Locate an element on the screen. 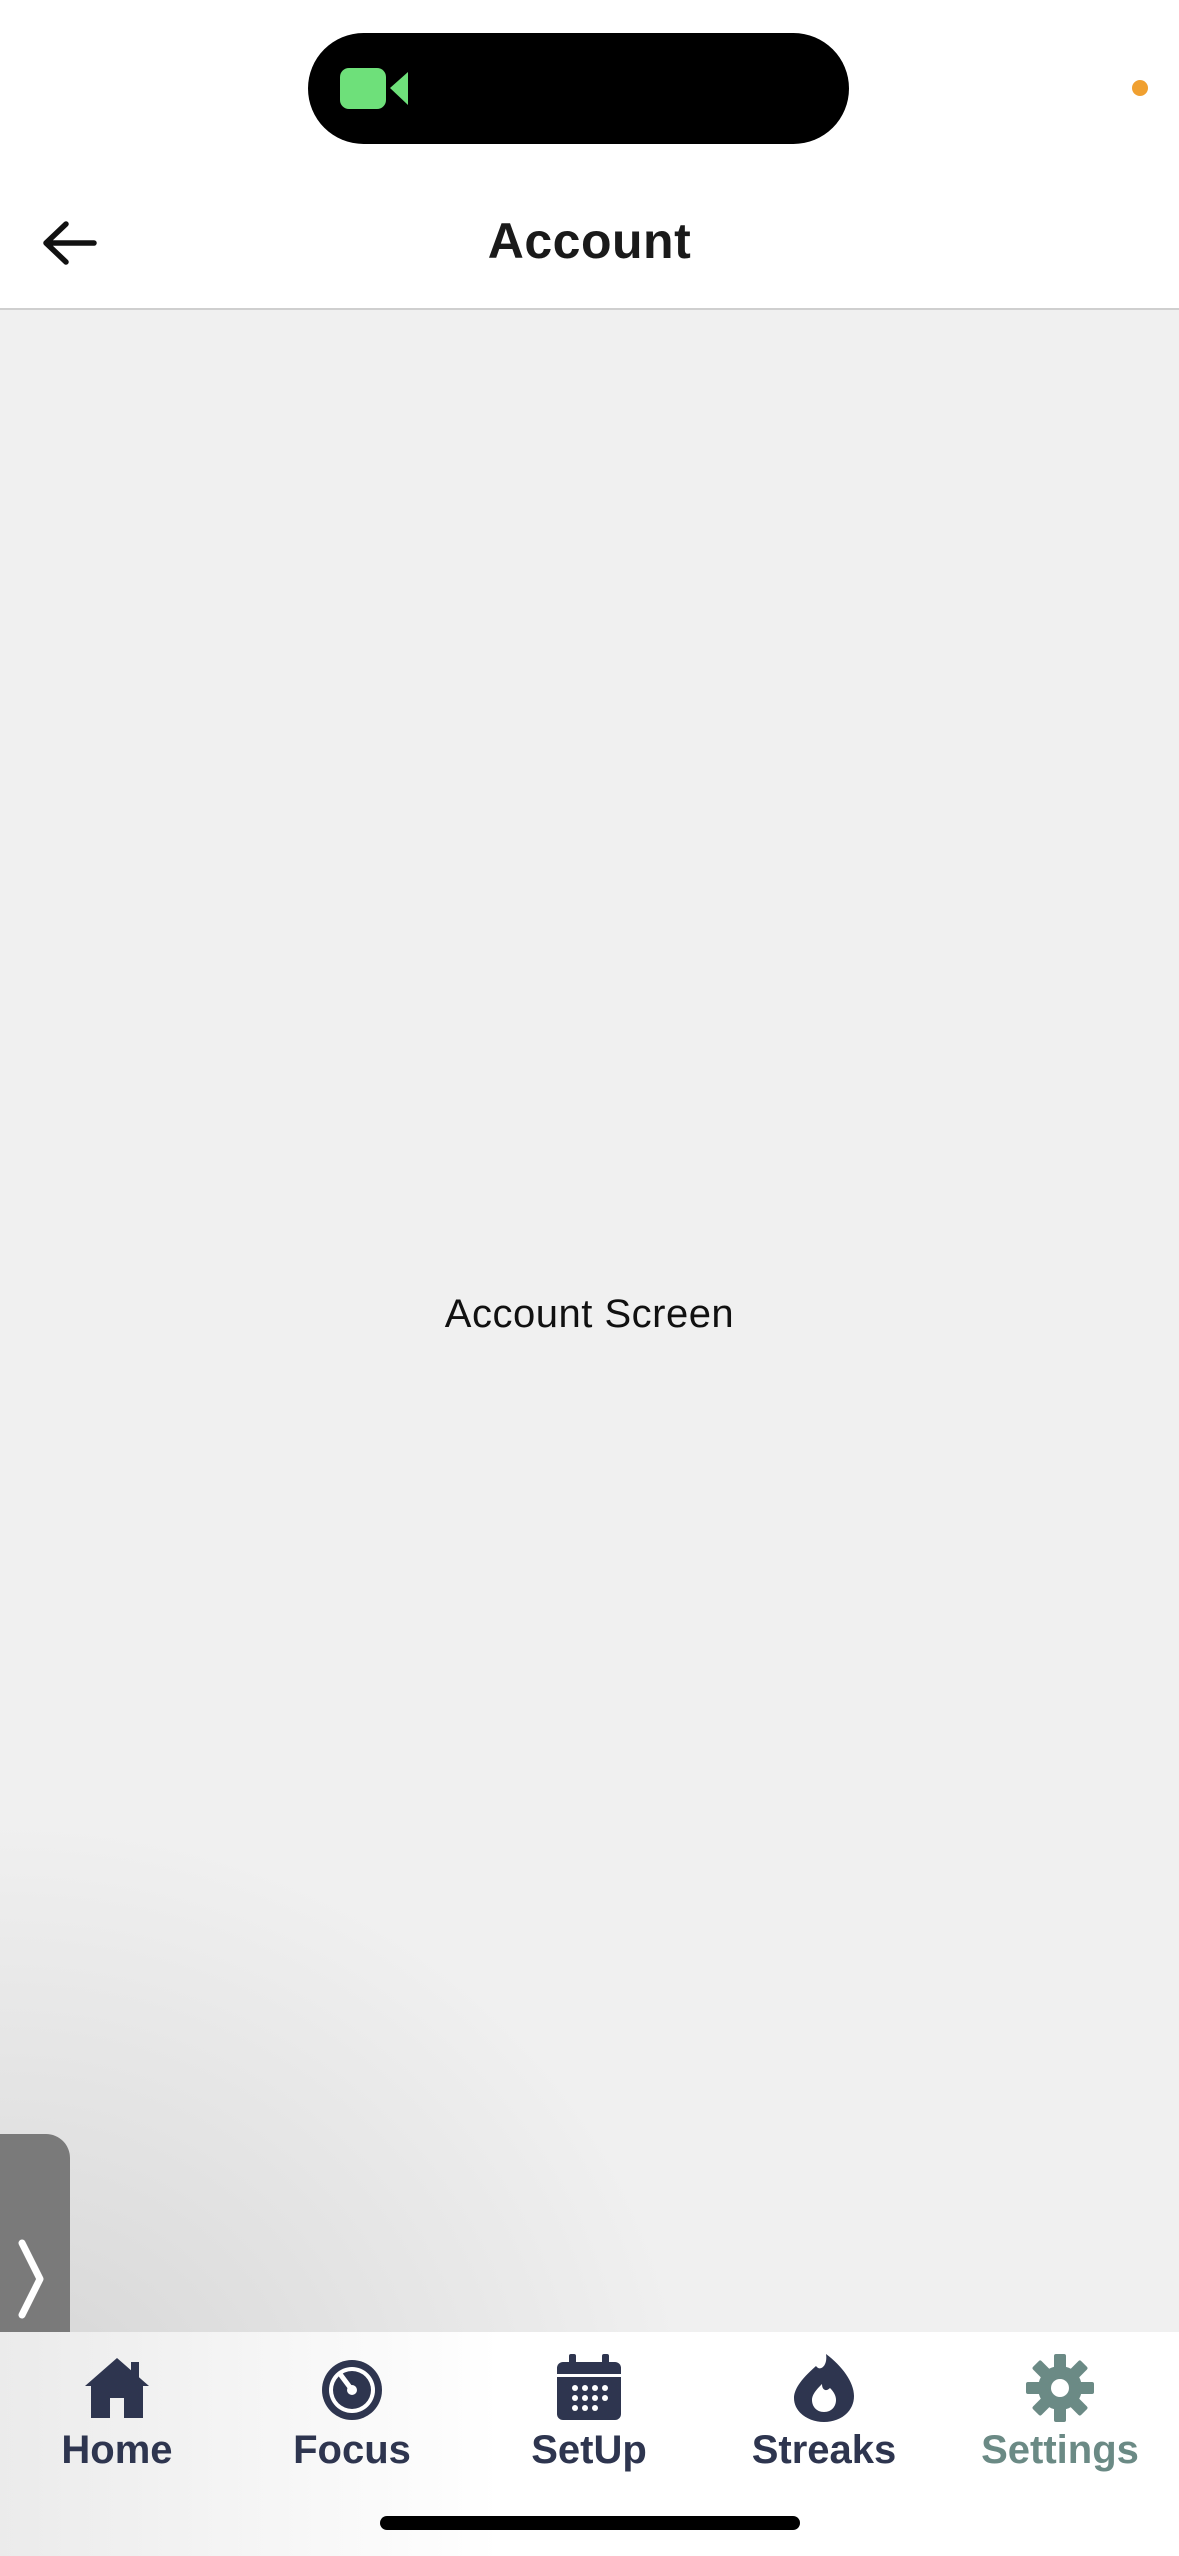  tab-settings: Settings is located at coordinates (1060, 2427).